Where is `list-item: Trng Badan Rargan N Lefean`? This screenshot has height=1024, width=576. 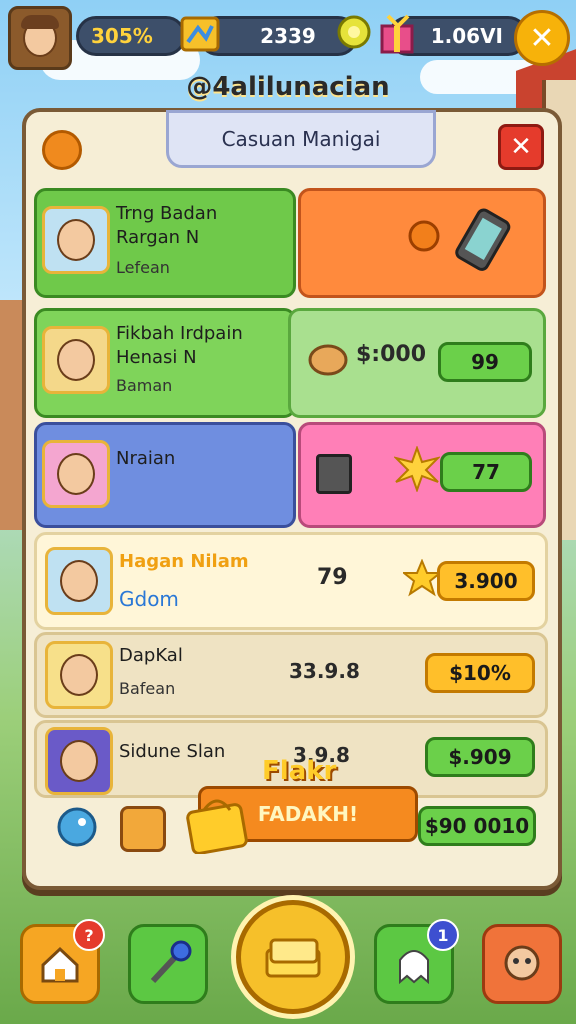
list-item: Trng Badan Rargan N Lefean is located at coordinates (290, 243).